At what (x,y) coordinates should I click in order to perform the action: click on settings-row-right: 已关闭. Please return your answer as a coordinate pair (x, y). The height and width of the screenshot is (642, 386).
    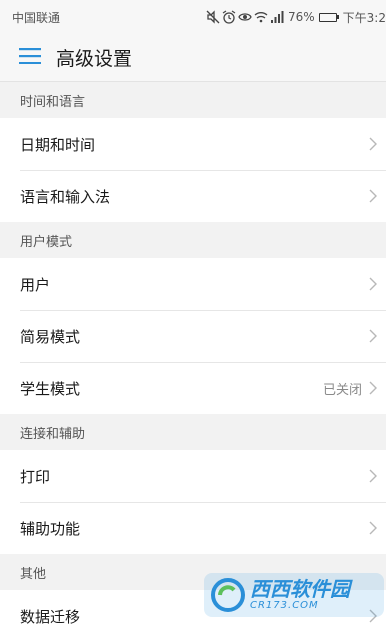
    Looking at the image, I should click on (350, 388).